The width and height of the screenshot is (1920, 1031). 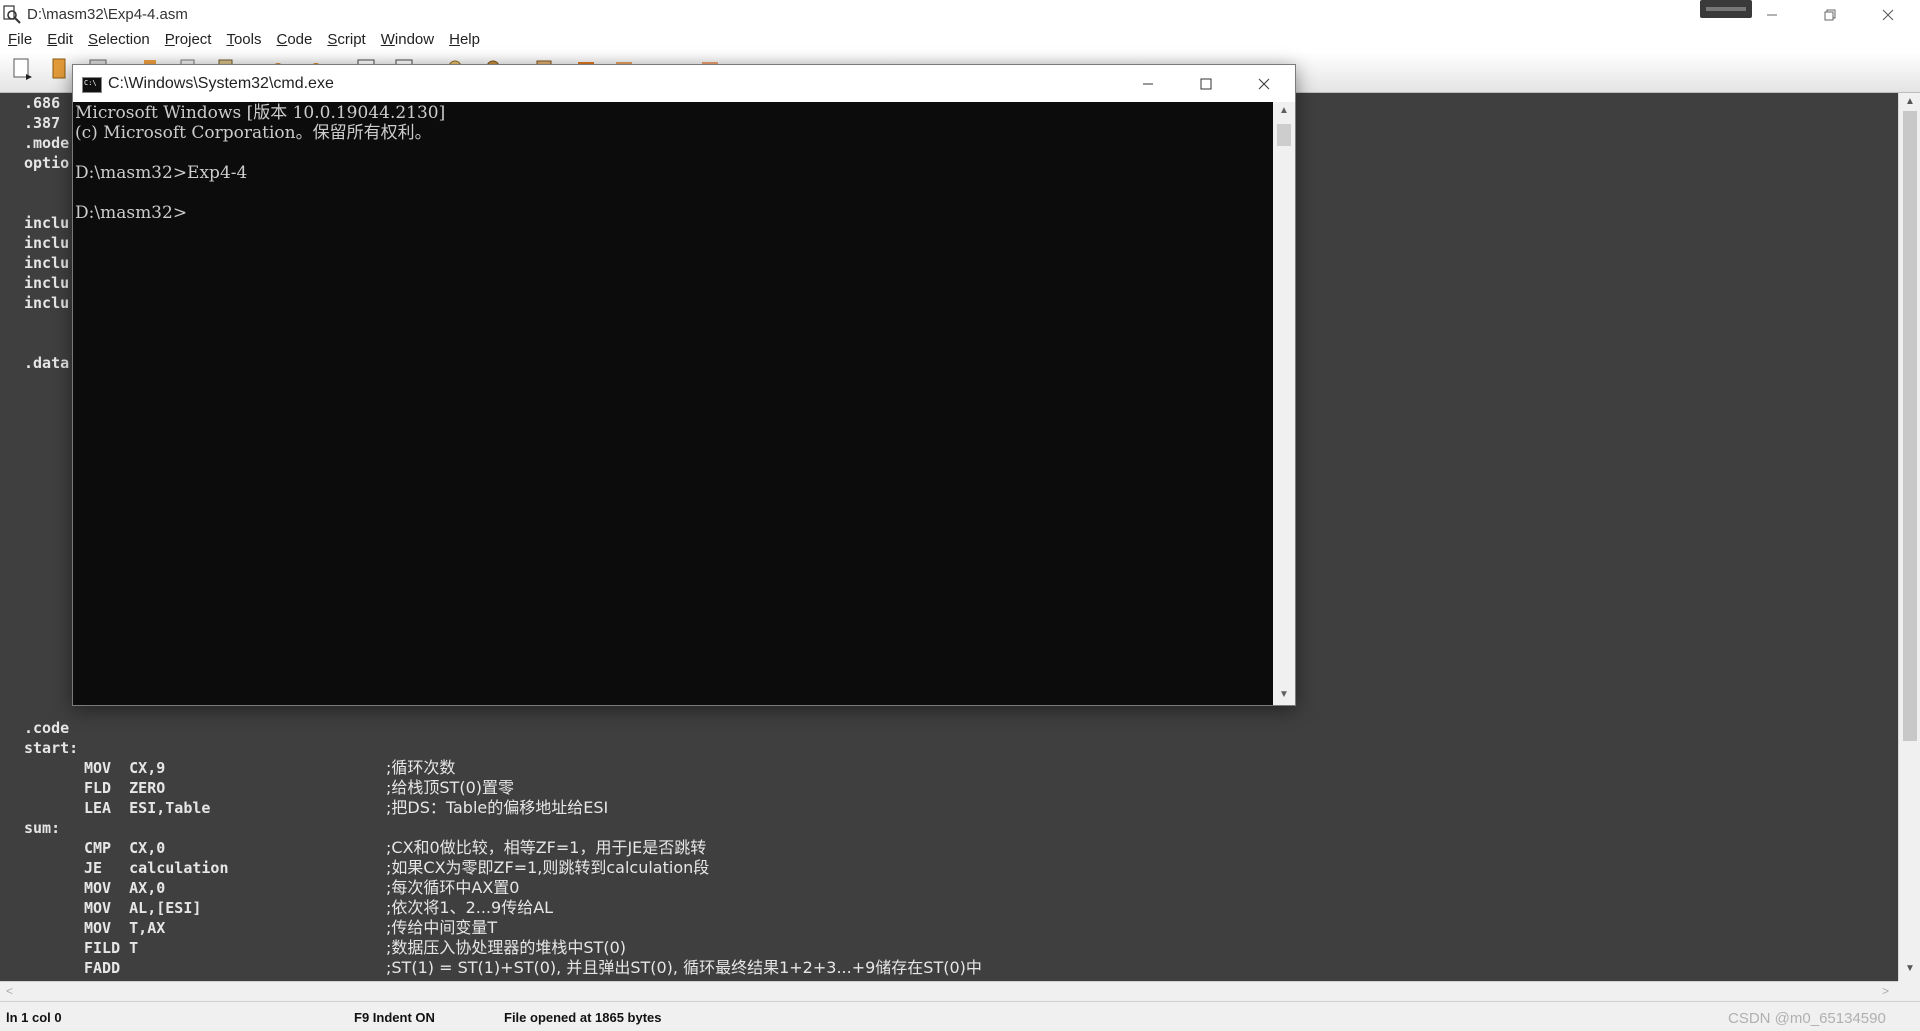 I want to click on restore-button, so click(x=1830, y=15).